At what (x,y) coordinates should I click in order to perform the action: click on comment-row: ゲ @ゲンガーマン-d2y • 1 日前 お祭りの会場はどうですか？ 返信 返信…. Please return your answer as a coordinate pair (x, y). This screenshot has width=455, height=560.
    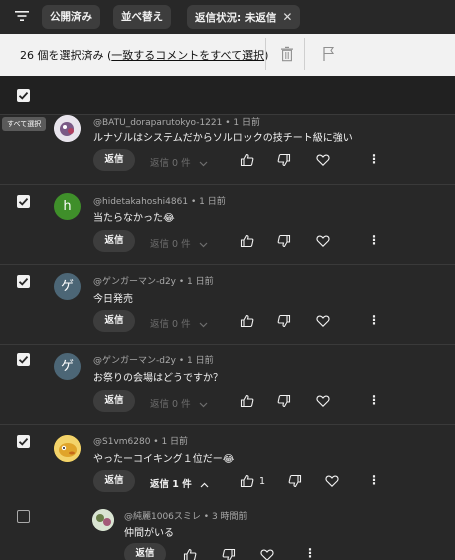
    Looking at the image, I should click on (227, 384).